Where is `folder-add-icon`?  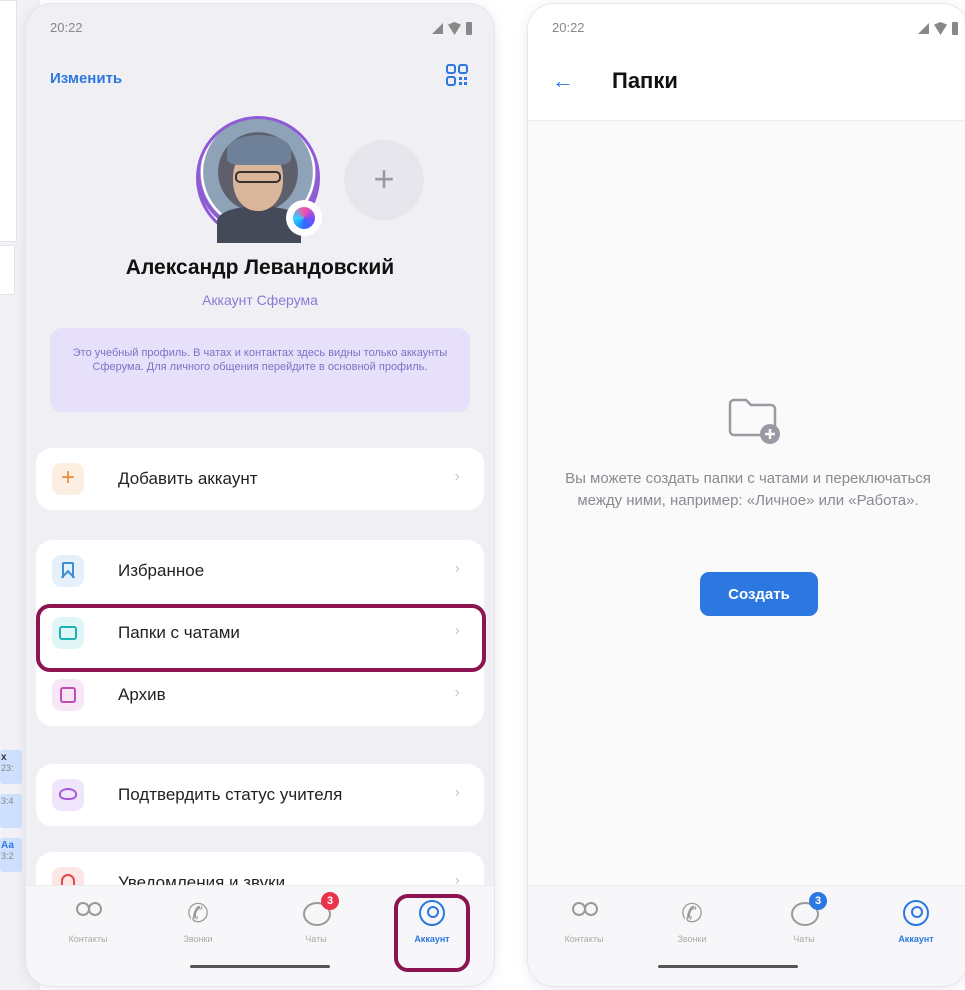
folder-add-icon is located at coordinates (754, 421).